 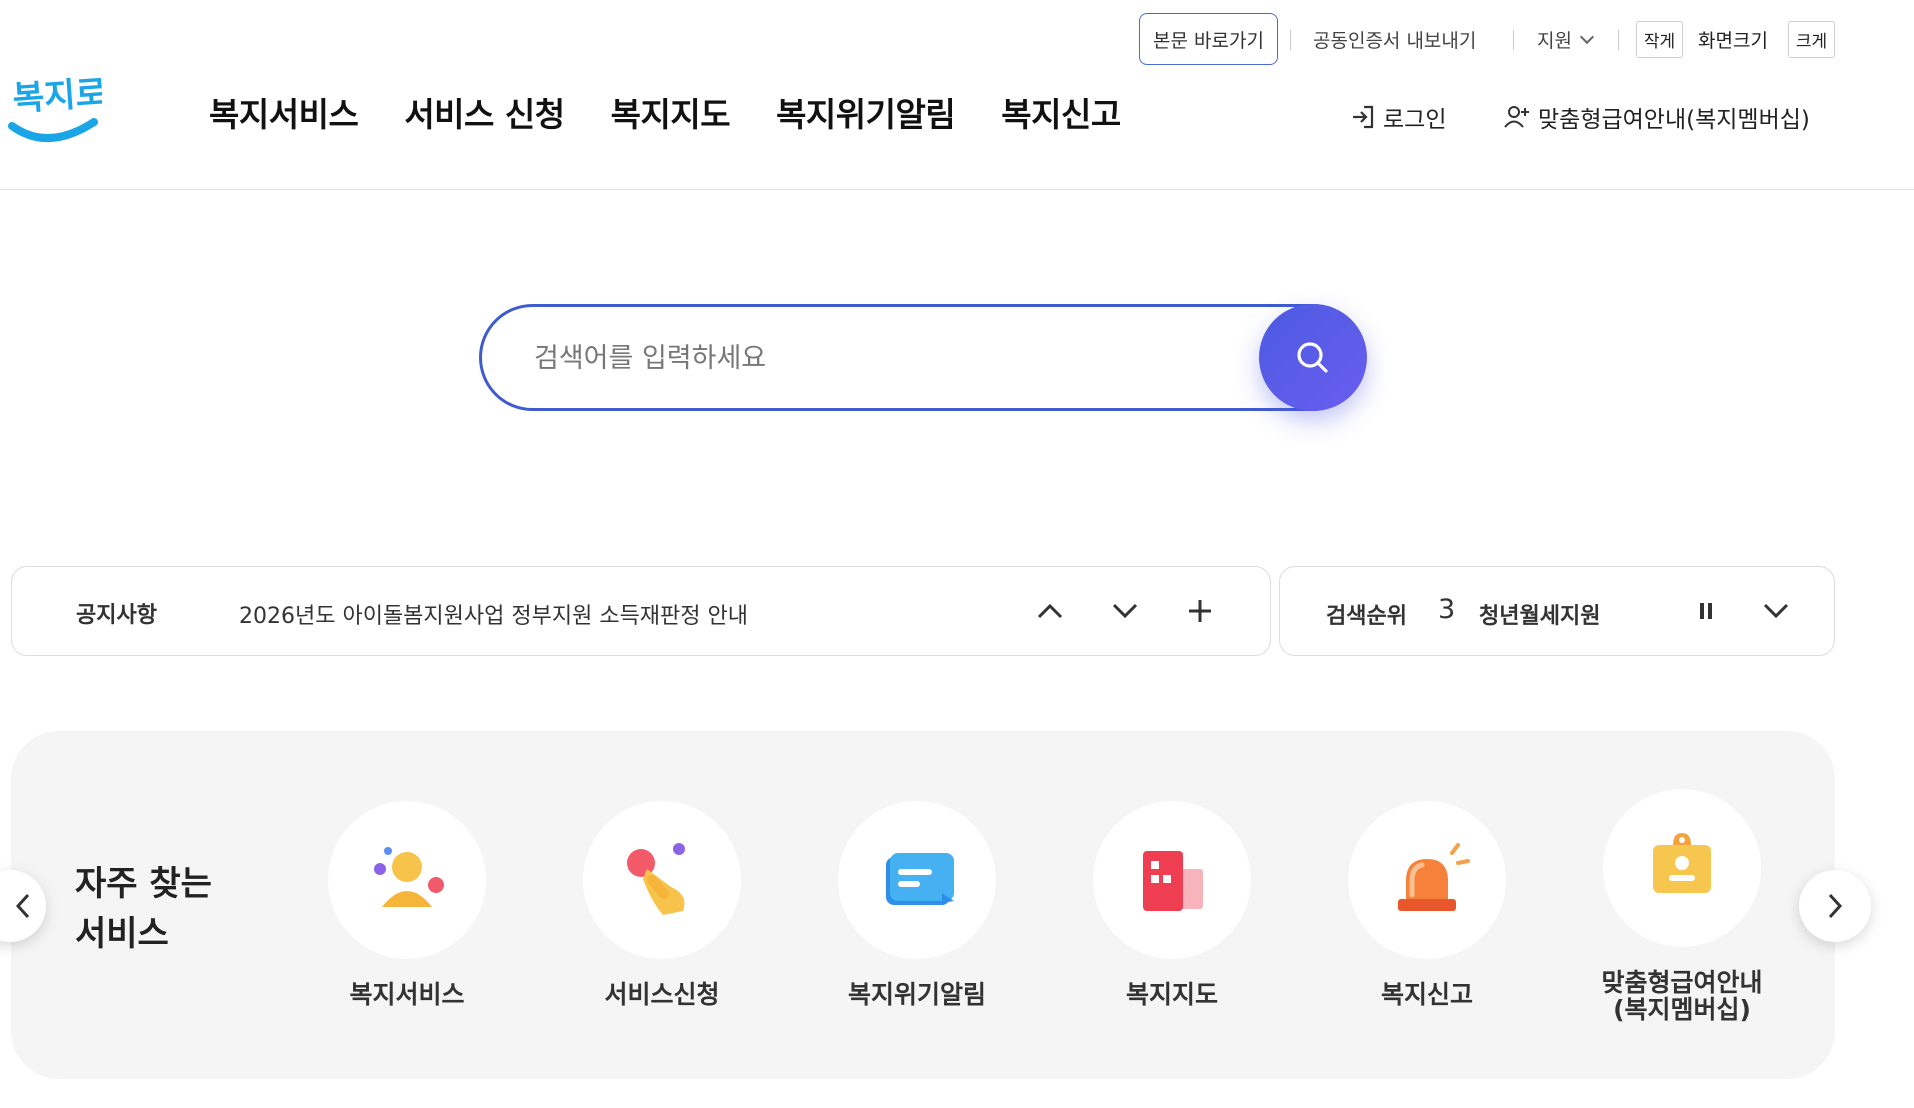 I want to click on login-icon, so click(x=1363, y=117).